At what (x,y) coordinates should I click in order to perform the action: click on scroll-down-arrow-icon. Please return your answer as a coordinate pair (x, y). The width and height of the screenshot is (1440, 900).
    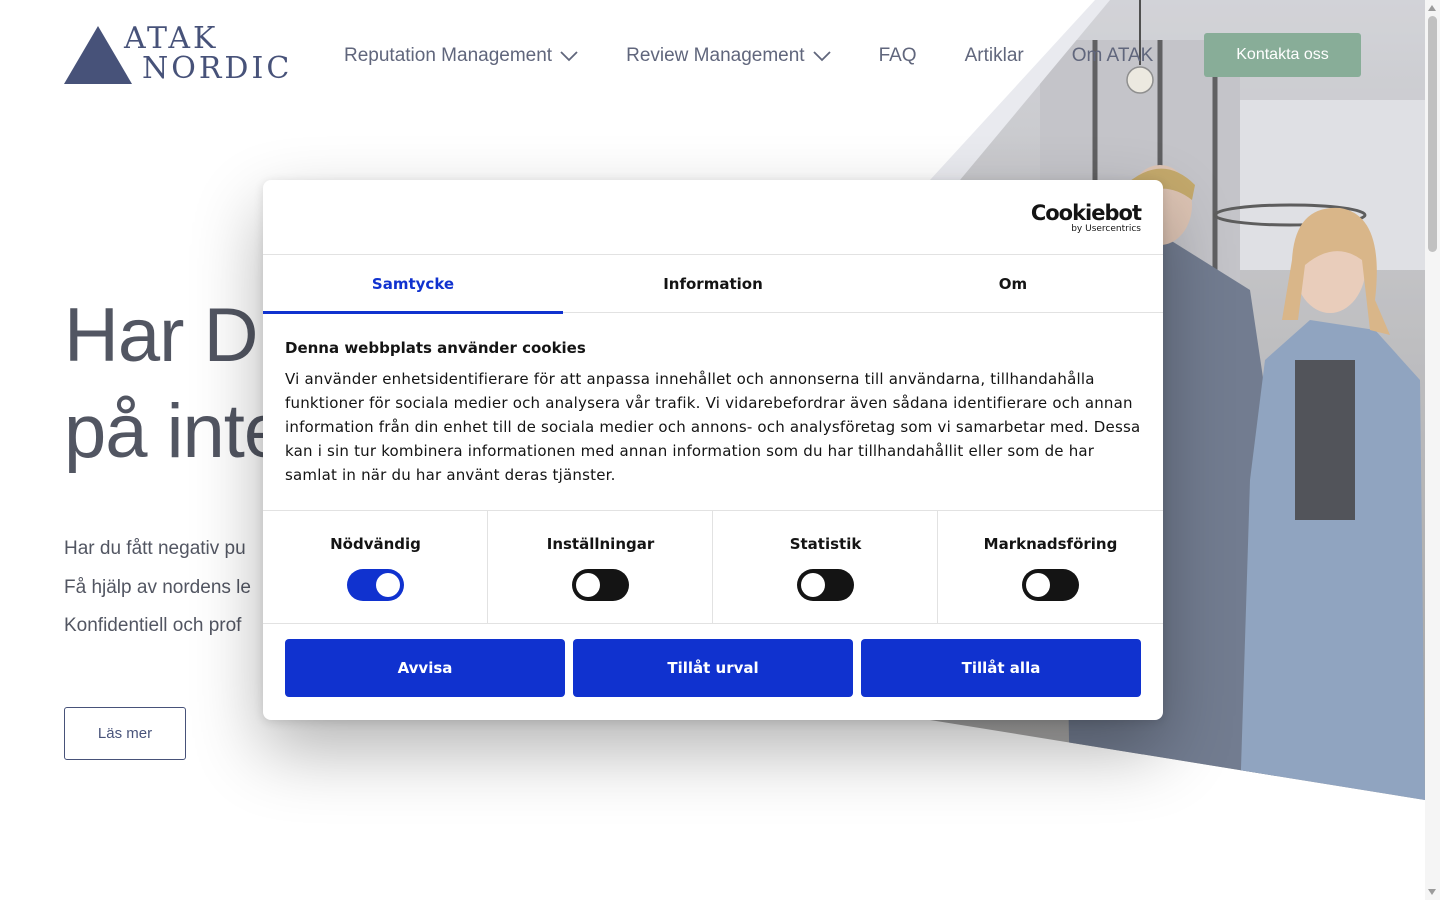
    Looking at the image, I should click on (1432, 892).